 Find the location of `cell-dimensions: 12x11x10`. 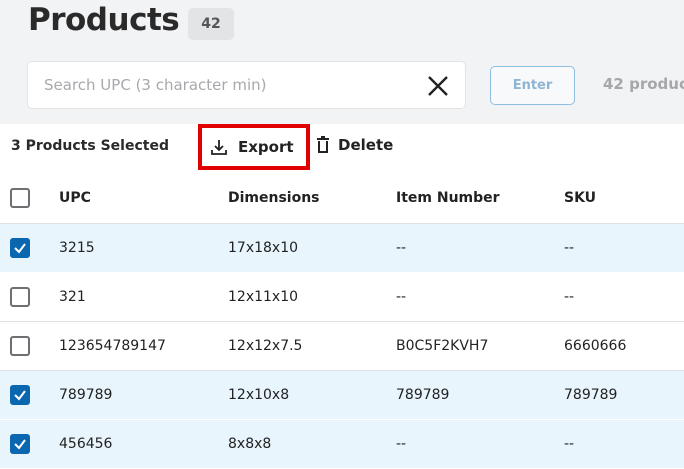

cell-dimensions: 12x11x10 is located at coordinates (263, 297).